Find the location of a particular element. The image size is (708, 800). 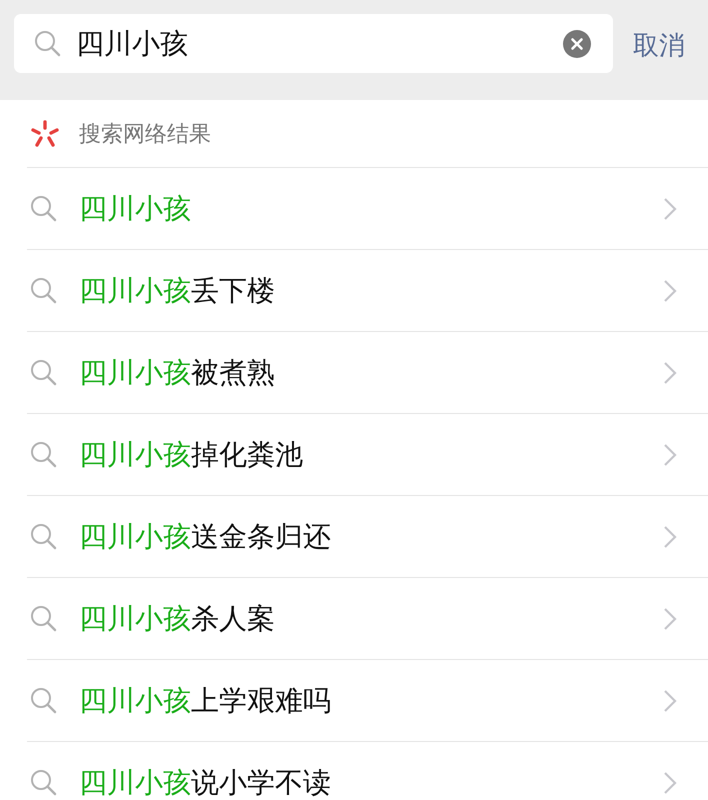

suggestion-item: 四川小孩杀人案 is located at coordinates (367, 619).